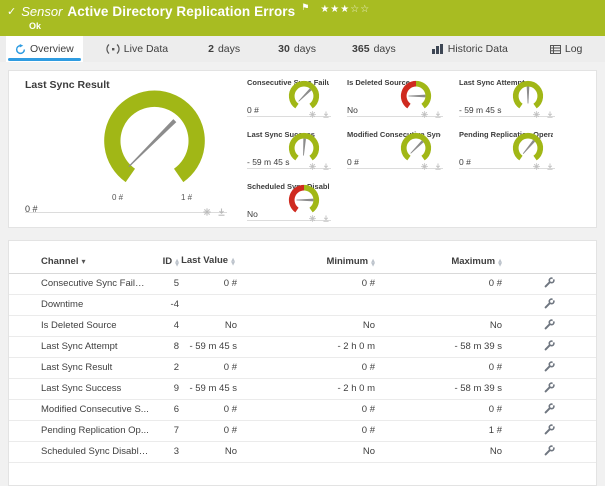  I want to click on page-title: Active Directory Replication Errors, so click(181, 11).